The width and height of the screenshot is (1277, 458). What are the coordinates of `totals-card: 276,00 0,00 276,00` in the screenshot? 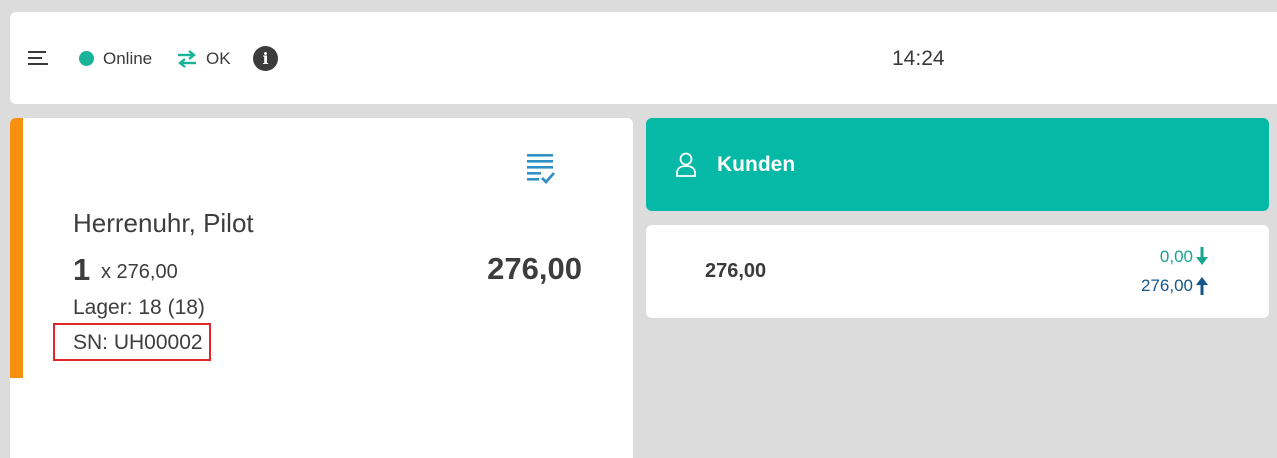 It's located at (957, 271).